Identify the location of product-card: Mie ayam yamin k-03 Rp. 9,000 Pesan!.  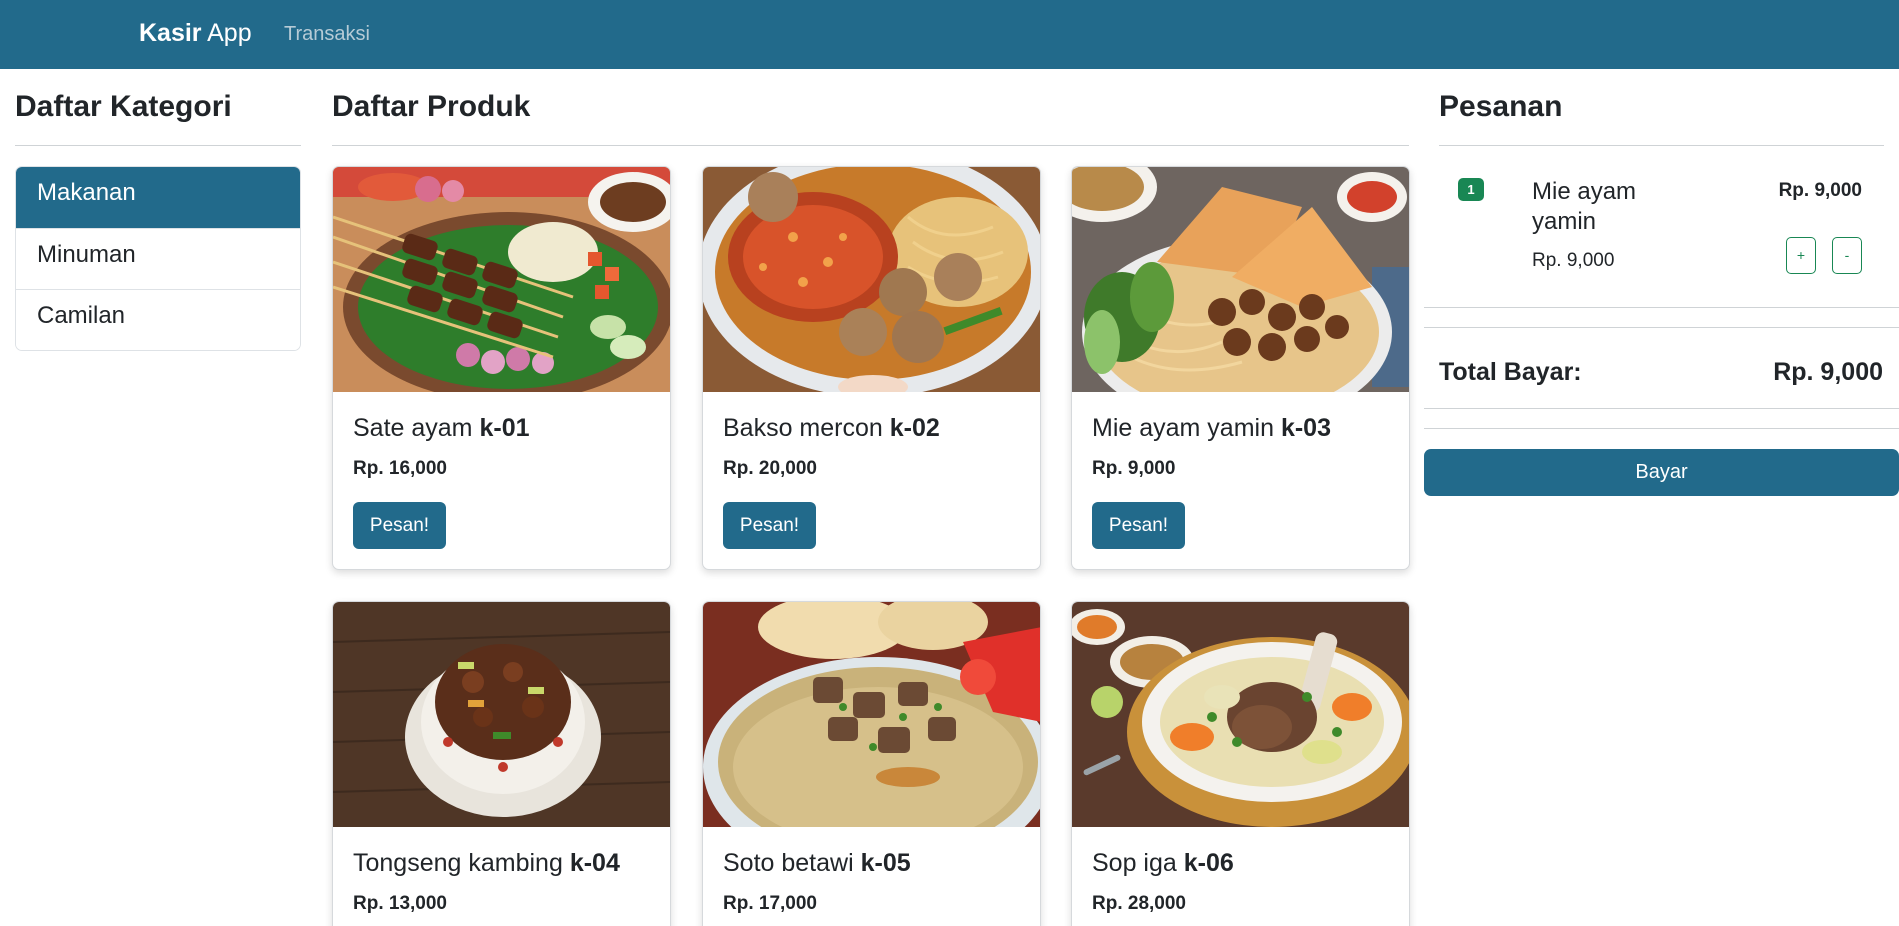
(1240, 368).